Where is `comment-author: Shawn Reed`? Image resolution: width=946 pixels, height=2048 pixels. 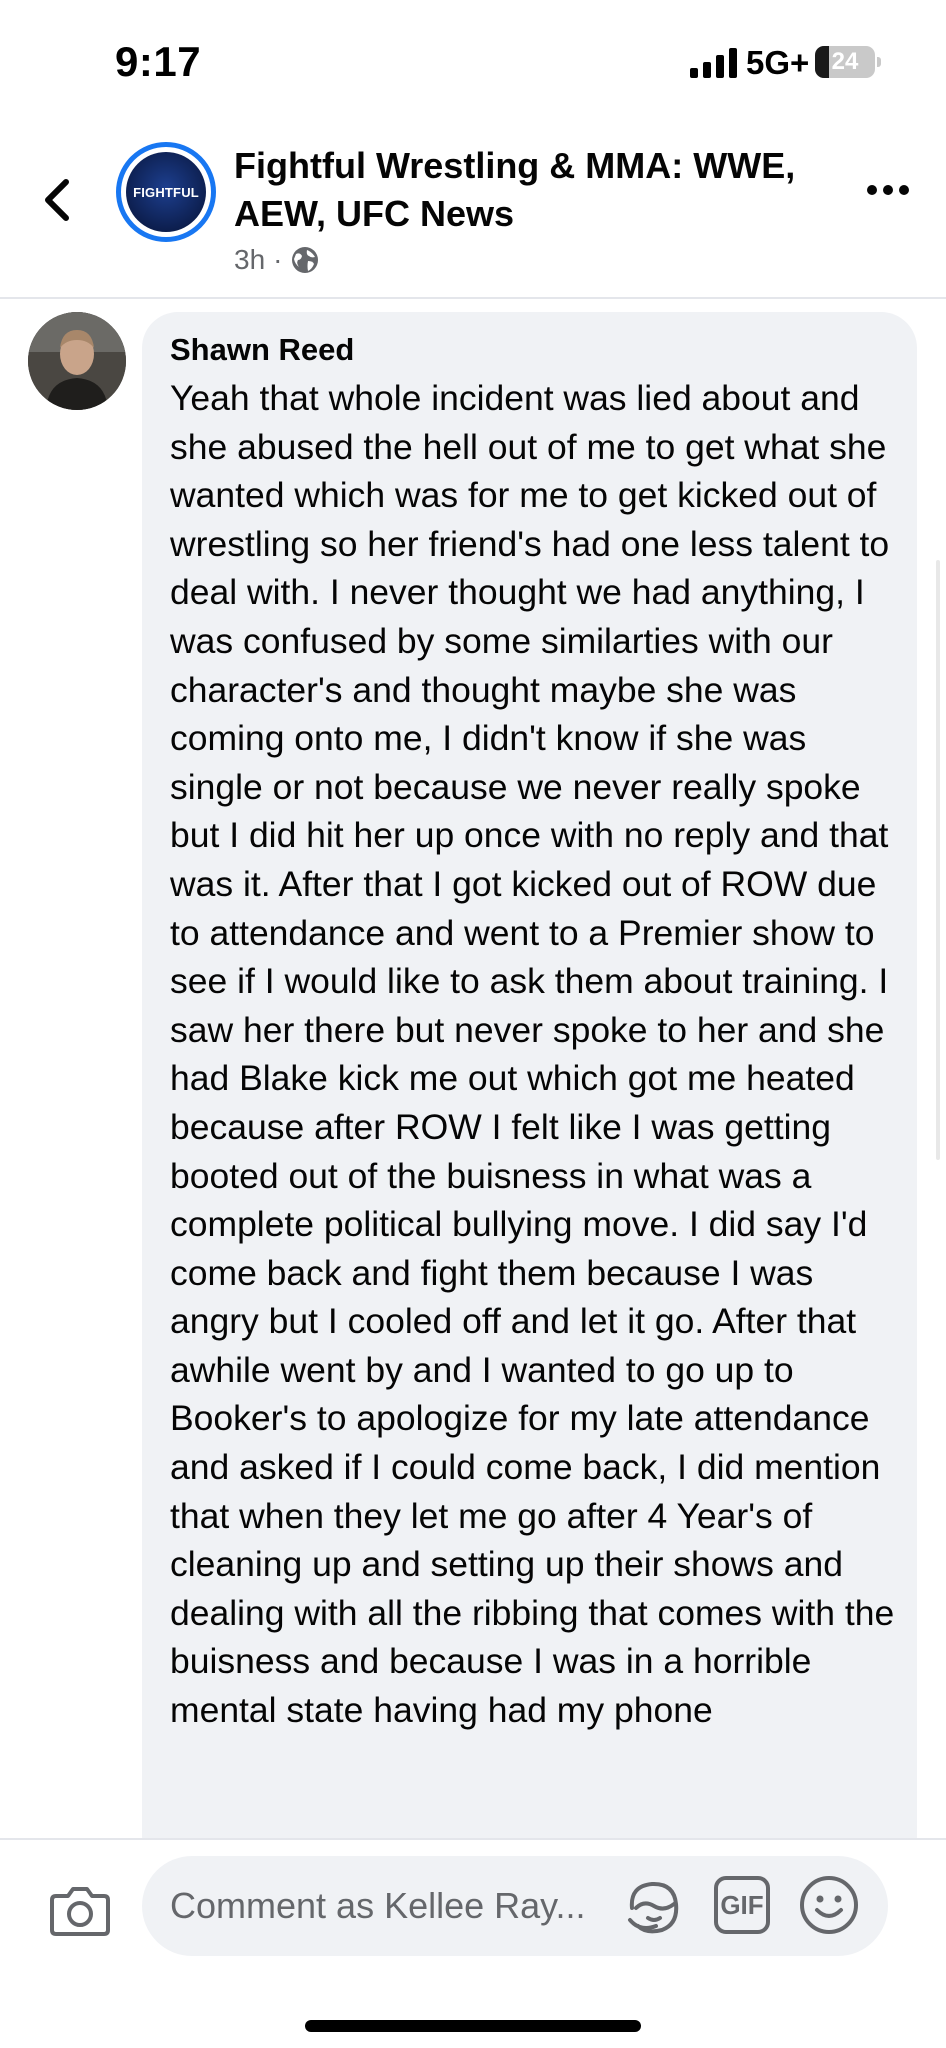 comment-author: Shawn Reed is located at coordinates (262, 350).